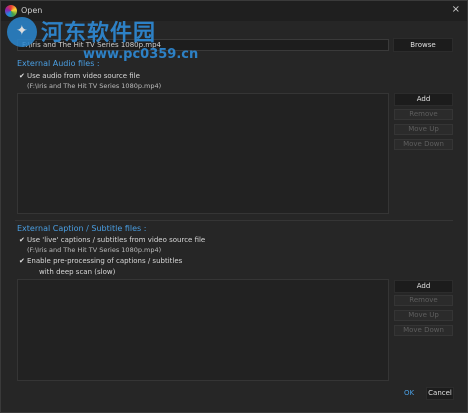 This screenshot has width=468, height=413. I want to click on deep-scan-checkbox: with deep scan (slow), so click(67, 272).